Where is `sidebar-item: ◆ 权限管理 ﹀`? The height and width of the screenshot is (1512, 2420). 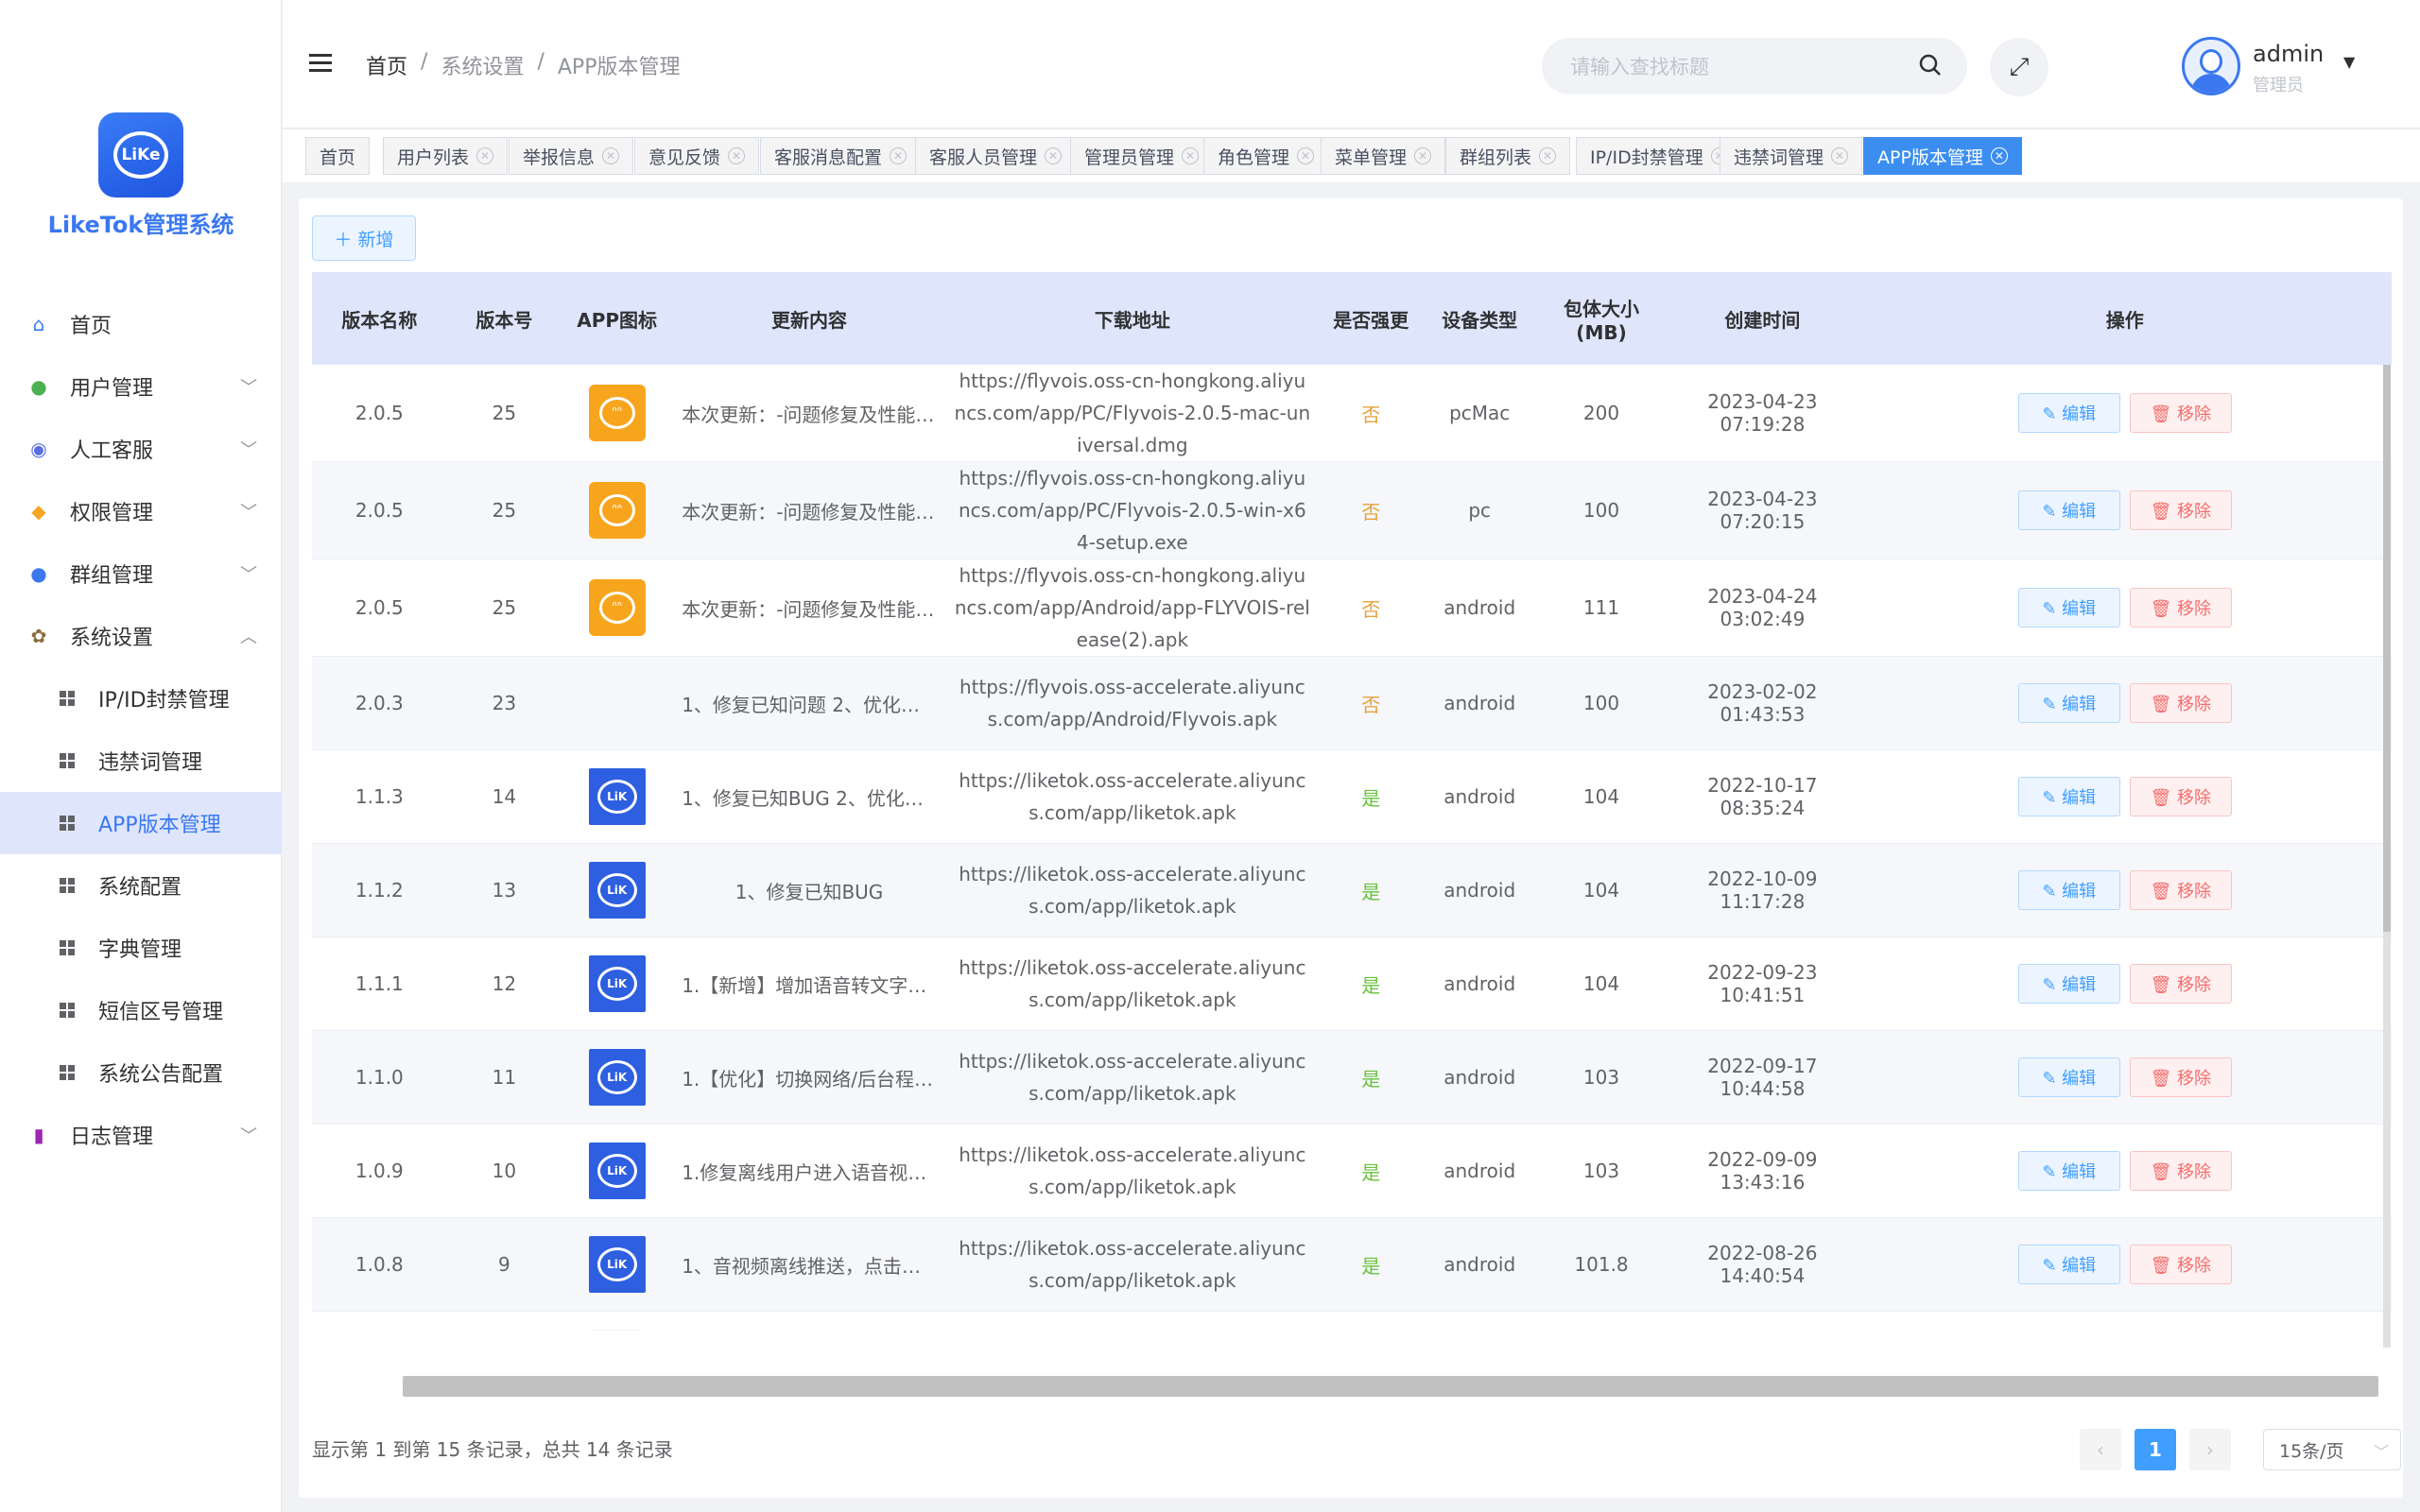
sidebar-item: ◆ 权限管理 ﹀ is located at coordinates (141, 511).